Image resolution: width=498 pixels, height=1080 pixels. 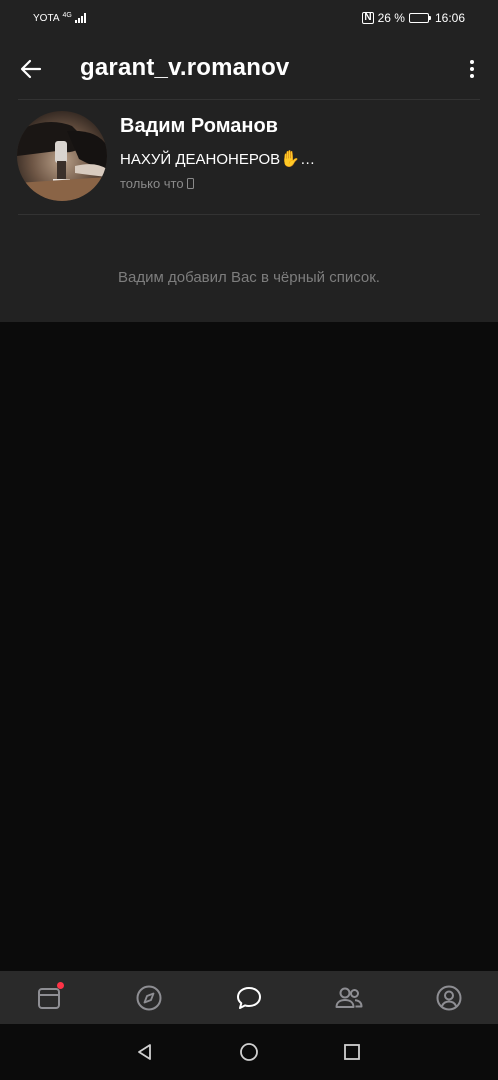 I want to click on back-button, so click(x=31, y=69).